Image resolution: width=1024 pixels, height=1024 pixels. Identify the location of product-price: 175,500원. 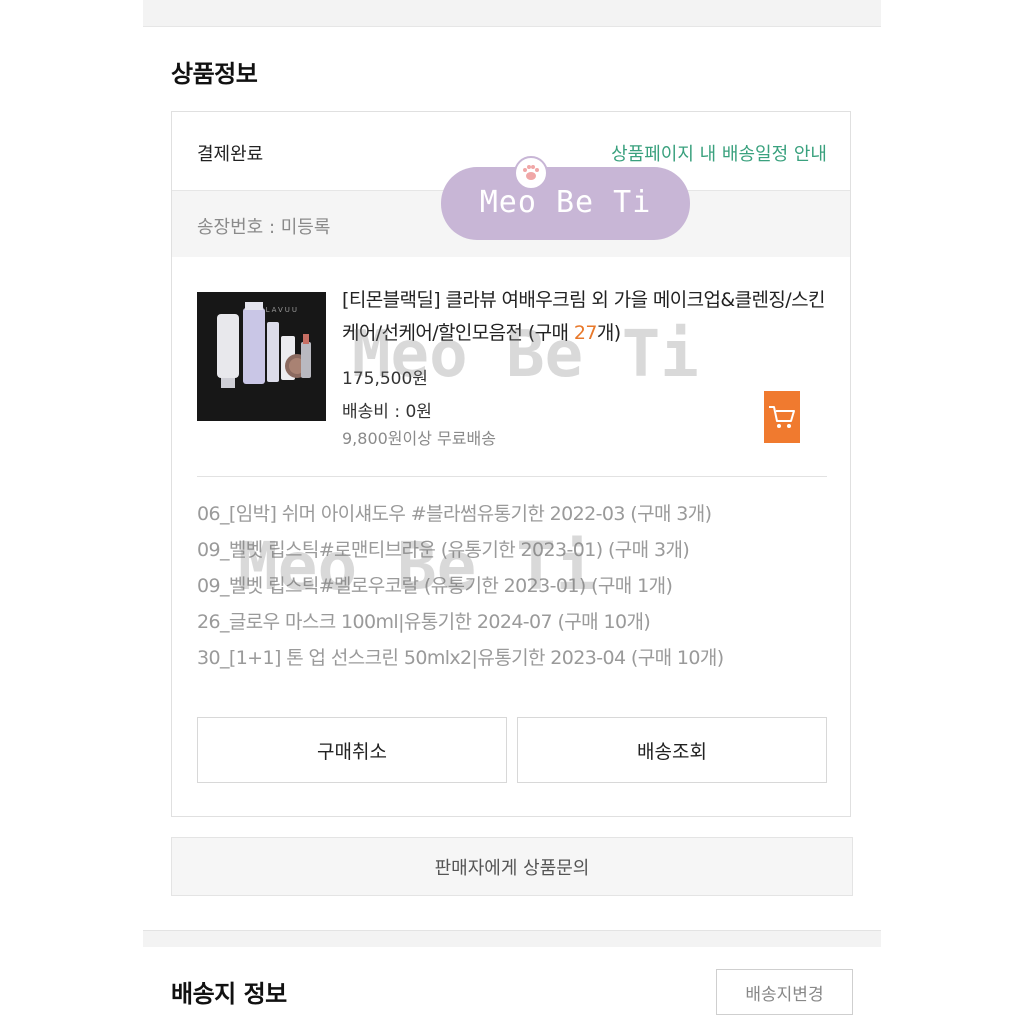
(385, 379).